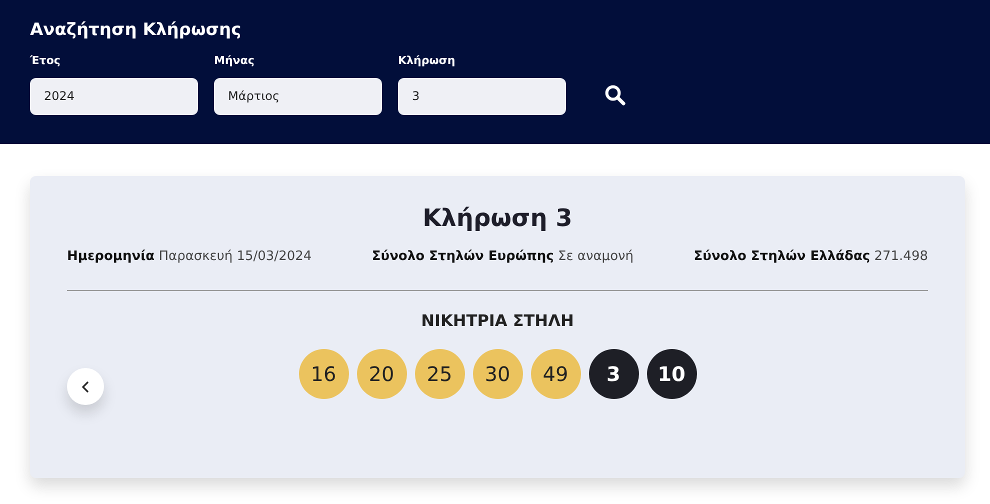 The height and width of the screenshot is (504, 990). Describe the element at coordinates (596, 256) in the screenshot. I see `info-value: Σε αναμονή` at that location.